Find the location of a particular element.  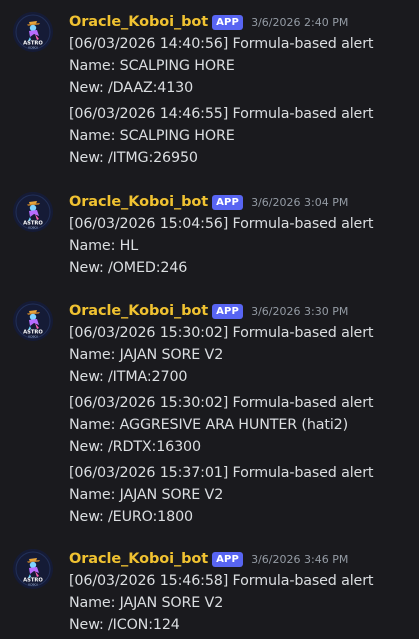

message-header: Oracle_Koboi_bot APP 3/6/2026 3:30 PM is located at coordinates (208, 311).